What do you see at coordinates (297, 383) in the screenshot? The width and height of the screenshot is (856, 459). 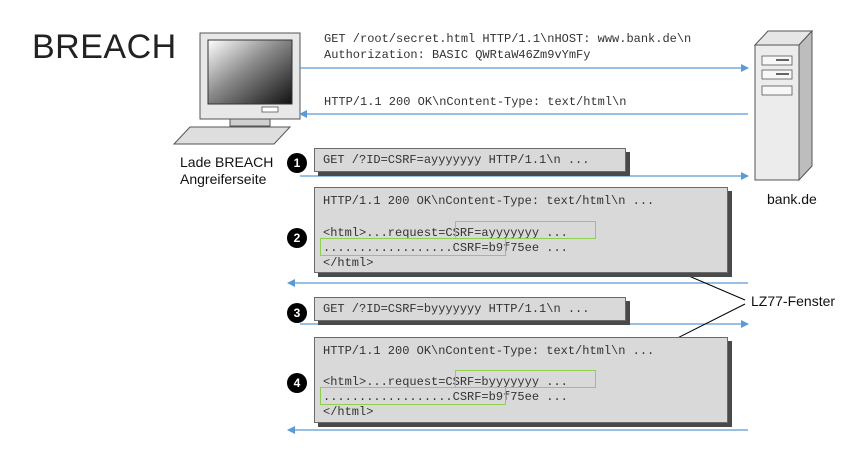 I see `step-badge-4: 4` at bounding box center [297, 383].